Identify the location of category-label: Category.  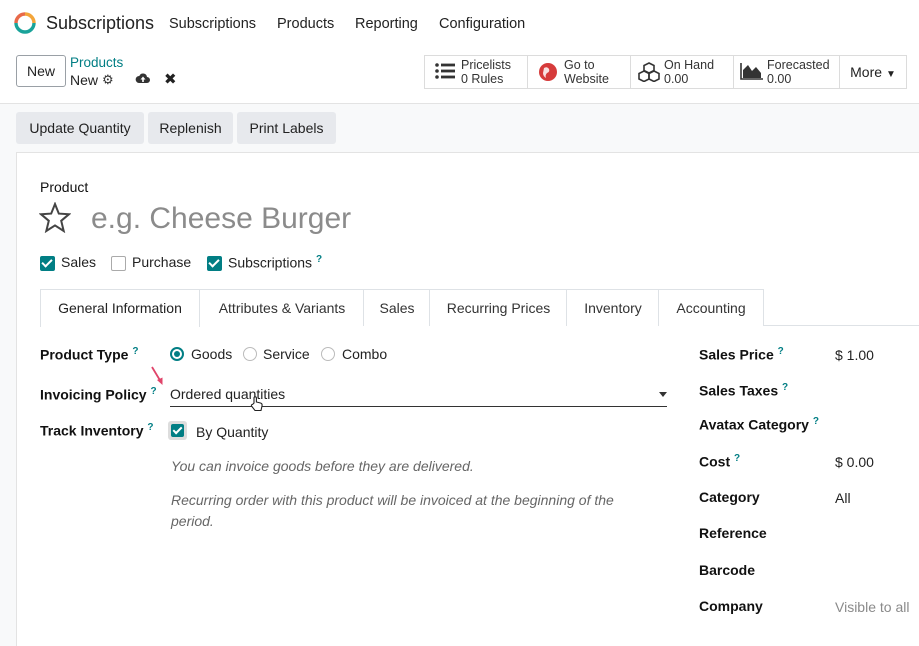
(729, 497).